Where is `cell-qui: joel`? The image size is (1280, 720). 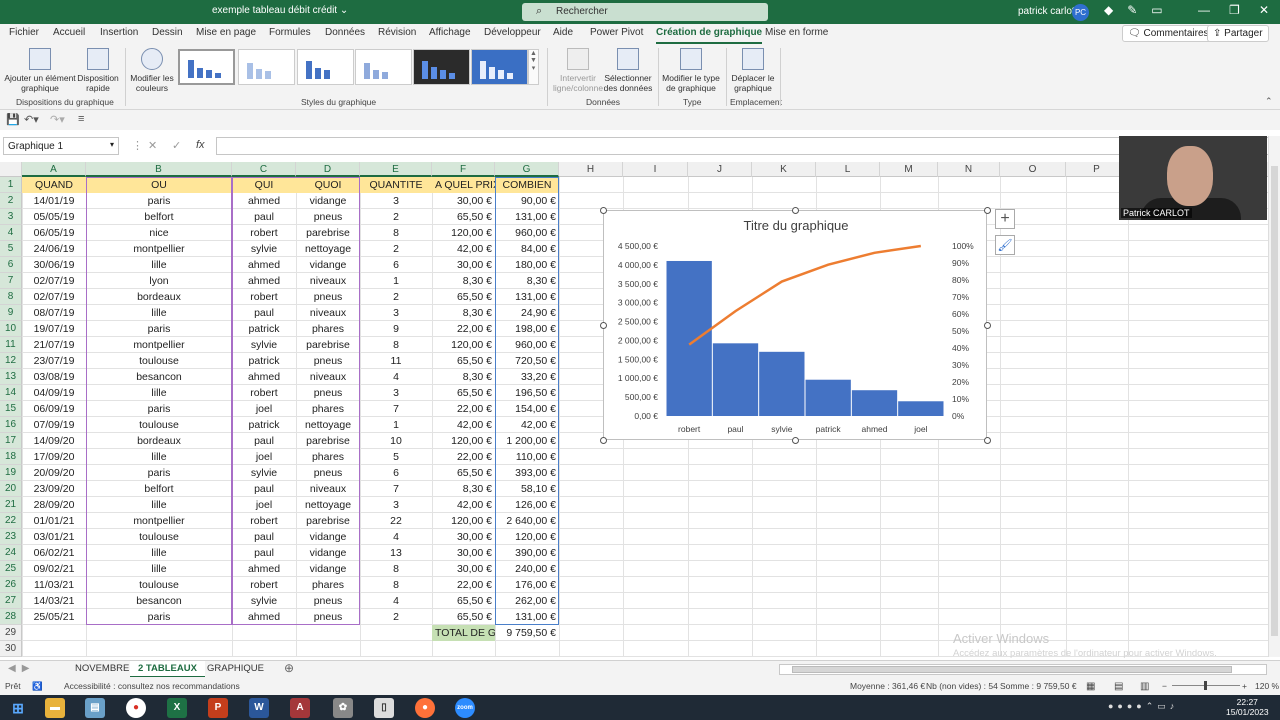
cell-qui: joel is located at coordinates (264, 409).